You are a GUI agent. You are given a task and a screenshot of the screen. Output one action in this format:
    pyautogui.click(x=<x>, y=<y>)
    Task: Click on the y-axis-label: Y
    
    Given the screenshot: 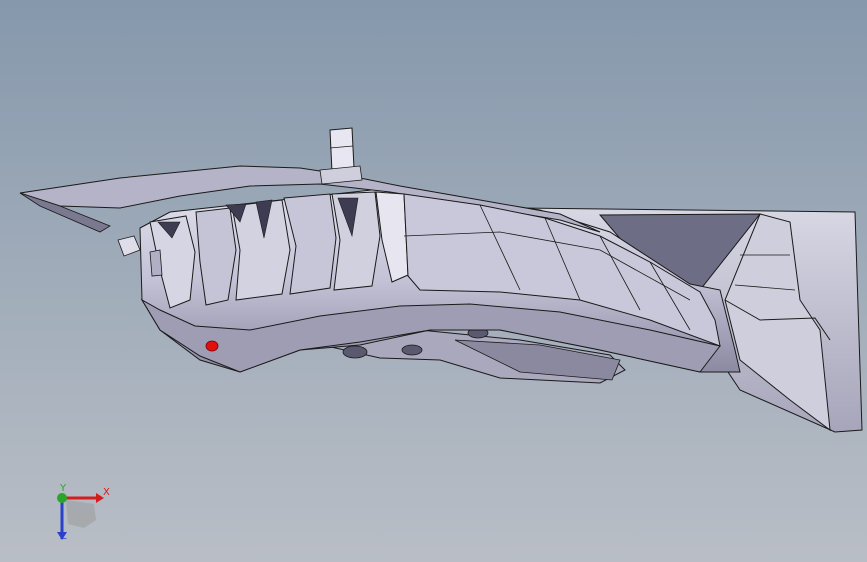 What is the action you would take?
    pyautogui.click(x=63, y=488)
    